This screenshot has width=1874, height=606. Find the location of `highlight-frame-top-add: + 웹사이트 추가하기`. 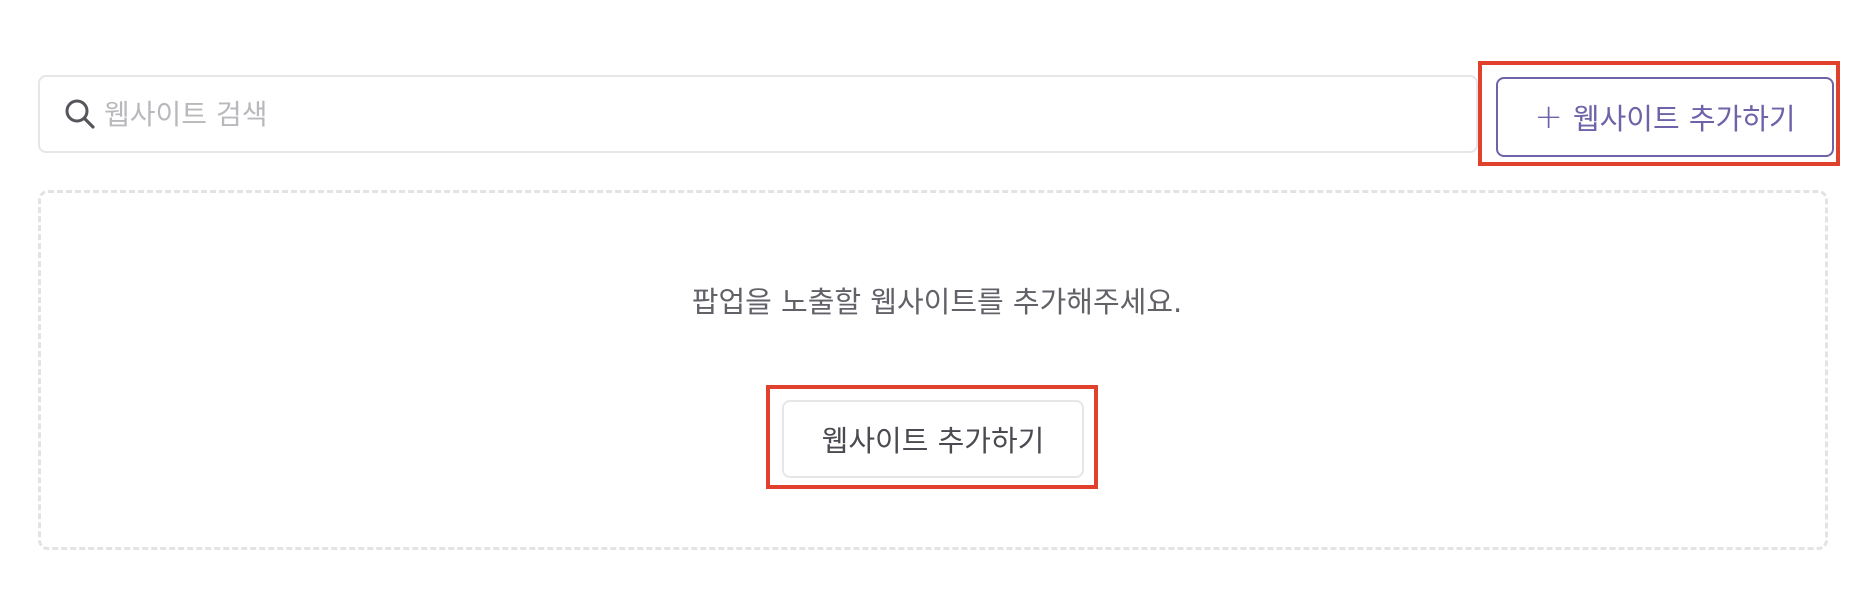

highlight-frame-top-add: + 웹사이트 추가하기 is located at coordinates (1659, 113).